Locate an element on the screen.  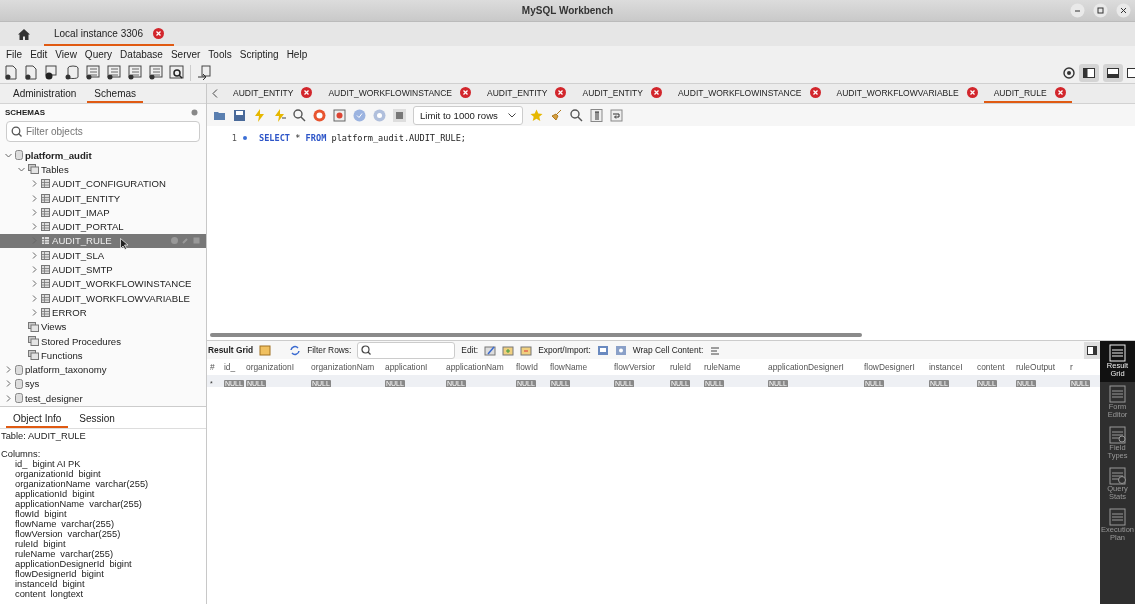
column-header: organizationNam is located at coordinates (346, 367).